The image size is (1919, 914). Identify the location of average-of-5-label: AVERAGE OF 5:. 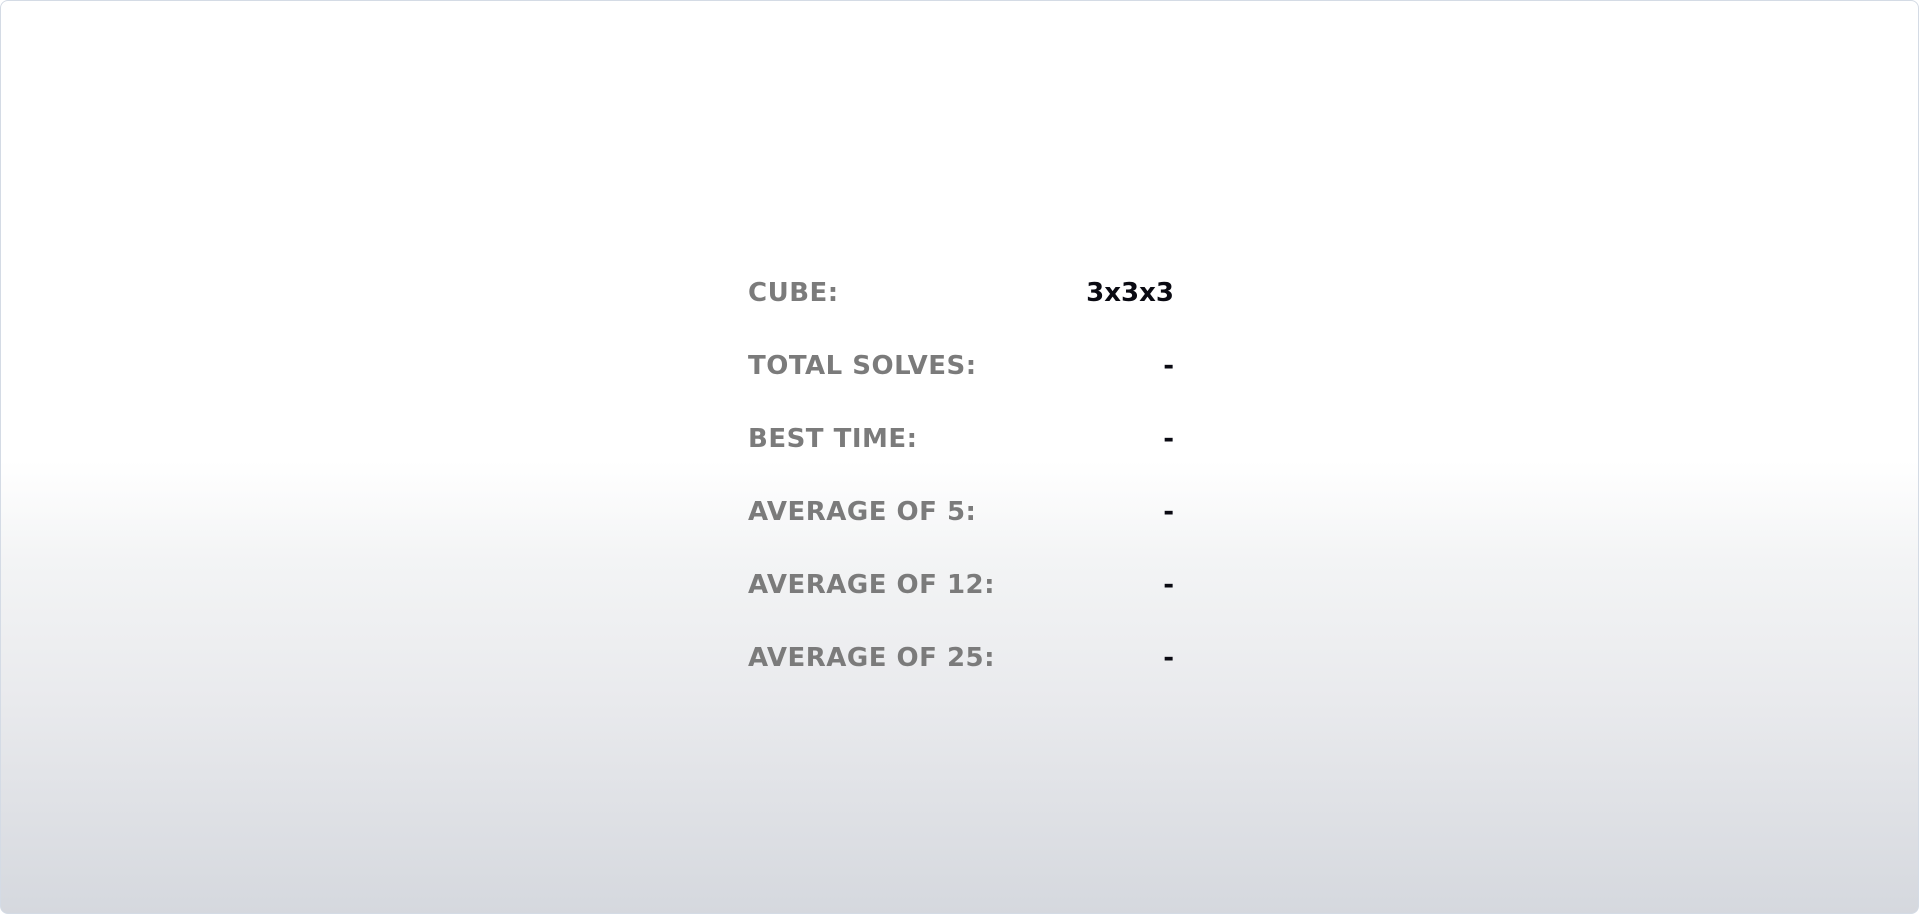
(862, 511).